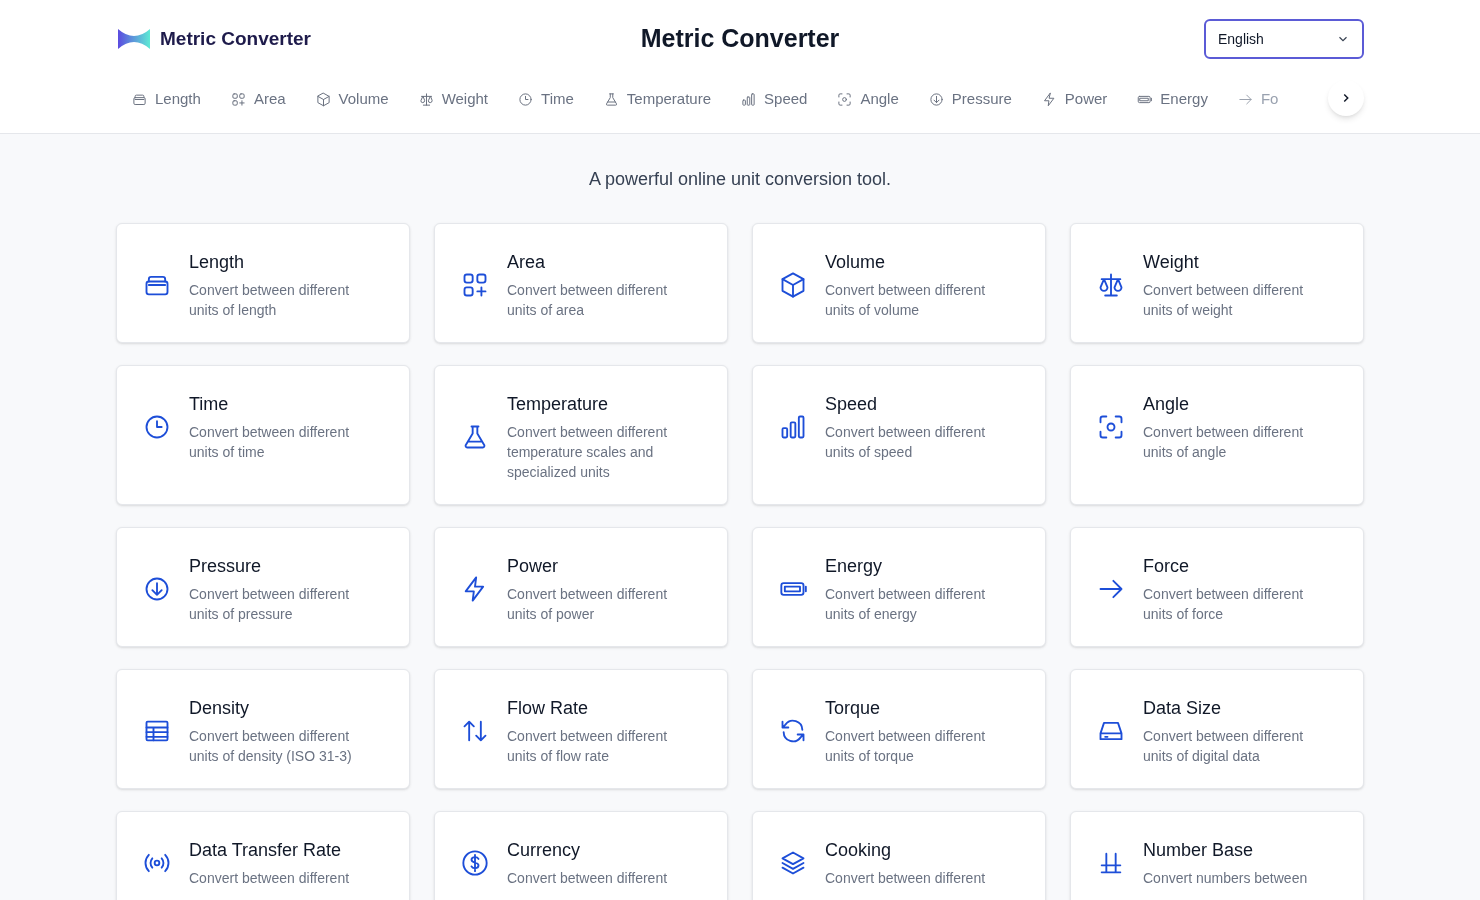 The image size is (1480, 900). I want to click on category-card: Energy Convert between different units of energy, so click(899, 587).